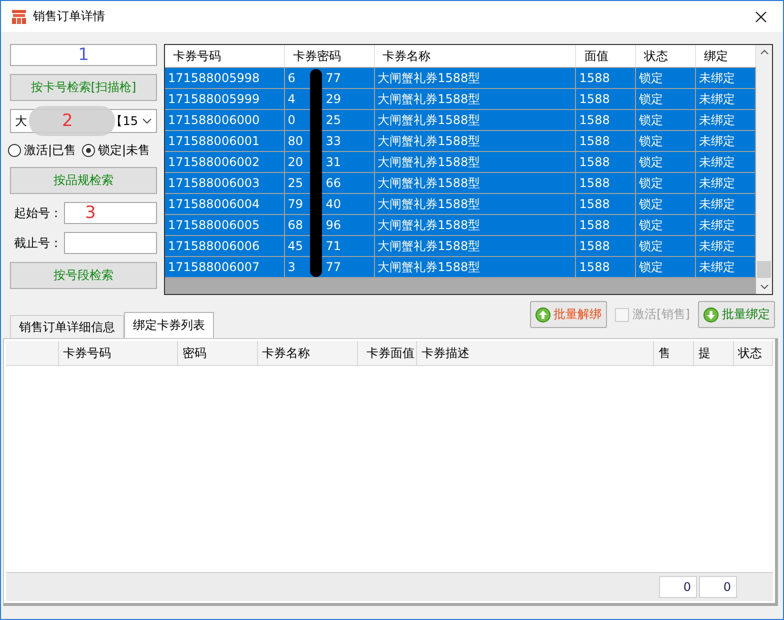  Describe the element at coordinates (764, 287) in the screenshot. I see `scroll-down-icon` at that location.